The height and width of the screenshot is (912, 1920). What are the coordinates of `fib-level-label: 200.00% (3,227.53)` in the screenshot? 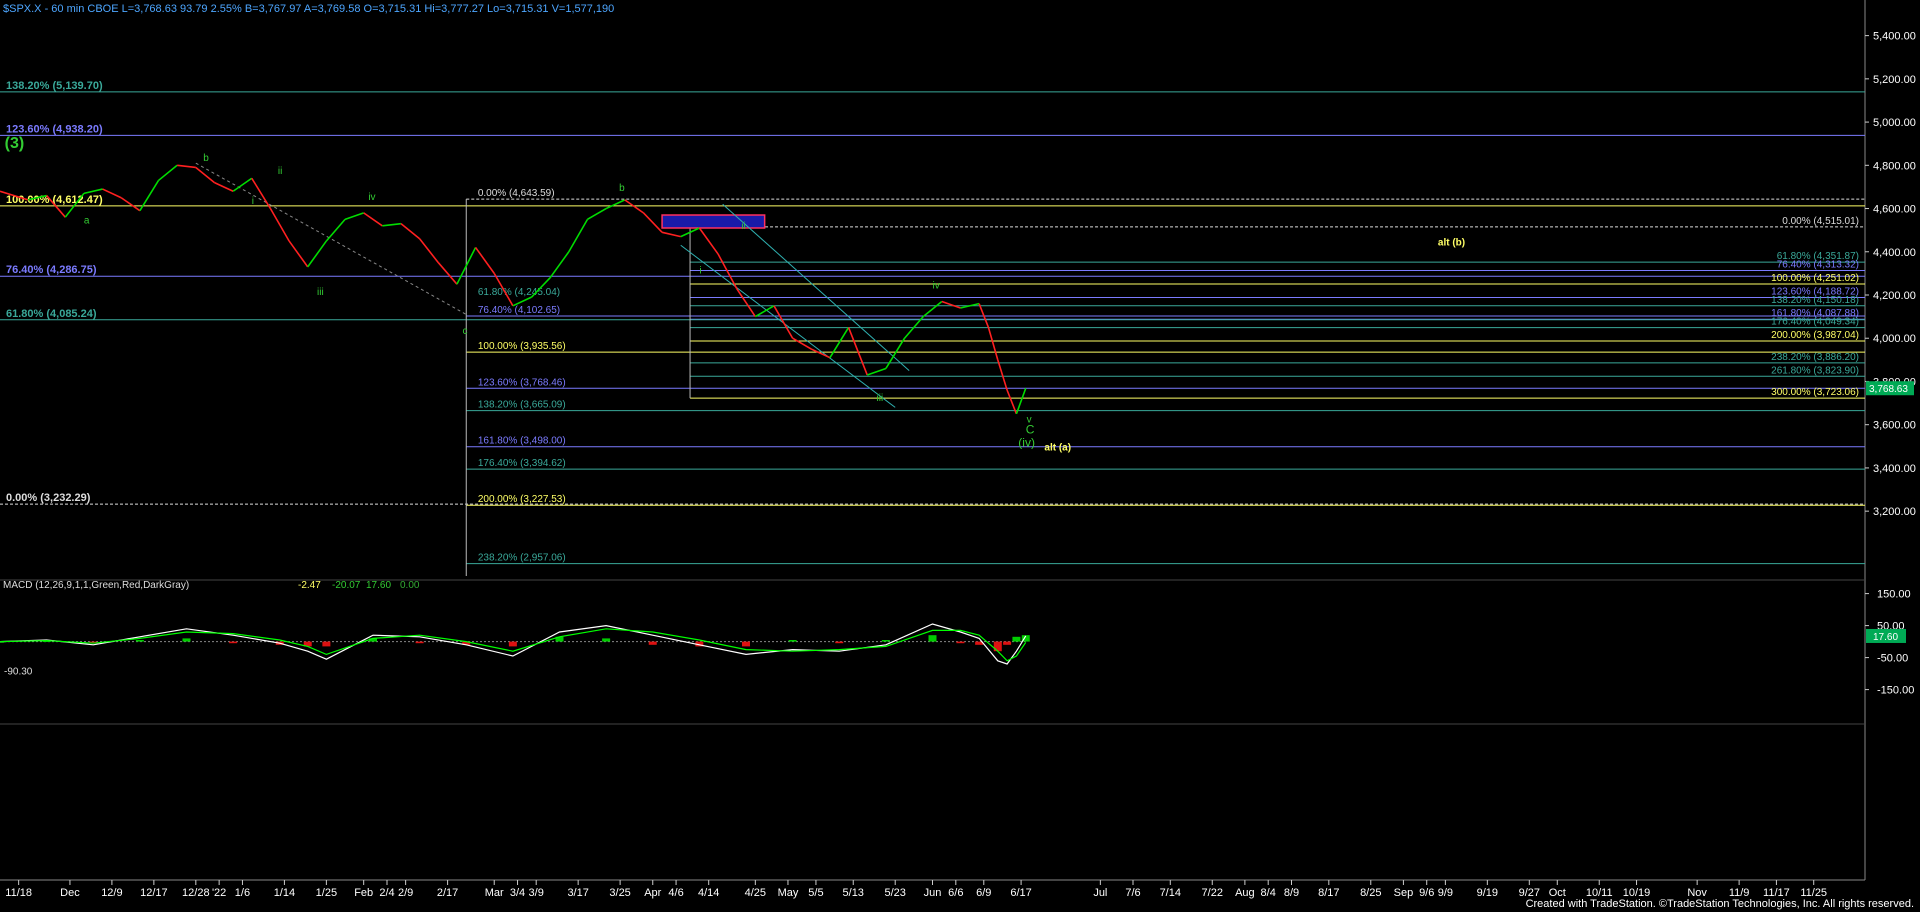 It's located at (522, 499).